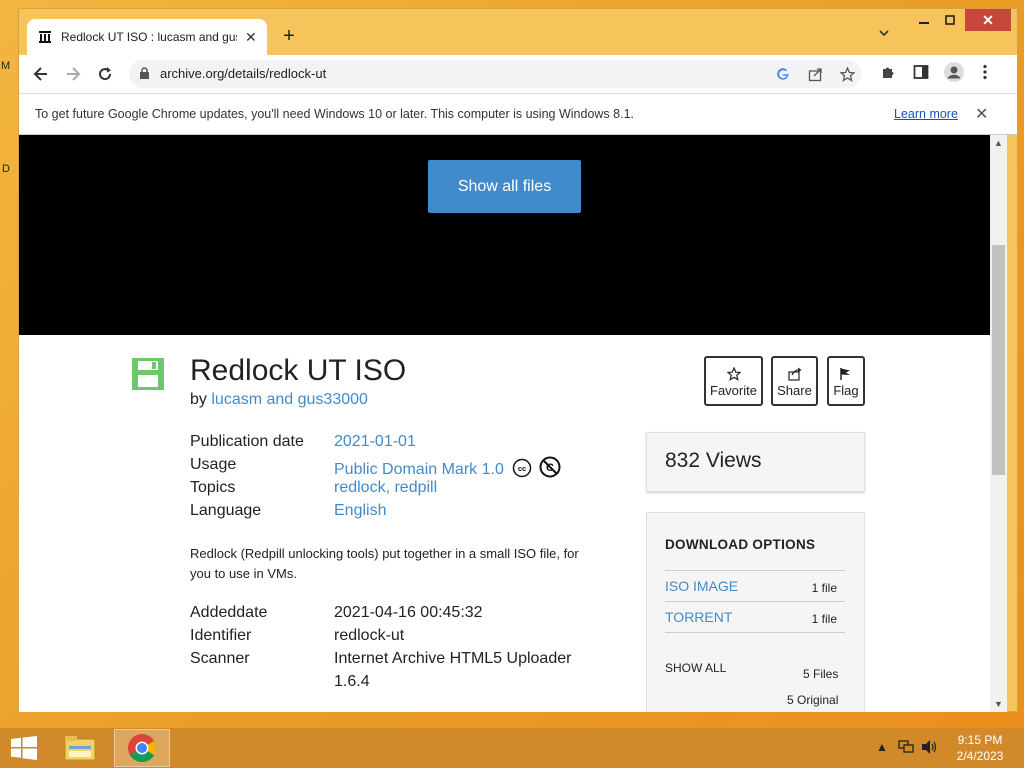 This screenshot has width=1024, height=768. What do you see at coordinates (80, 748) in the screenshot?
I see `file-explorer-icon` at bounding box center [80, 748].